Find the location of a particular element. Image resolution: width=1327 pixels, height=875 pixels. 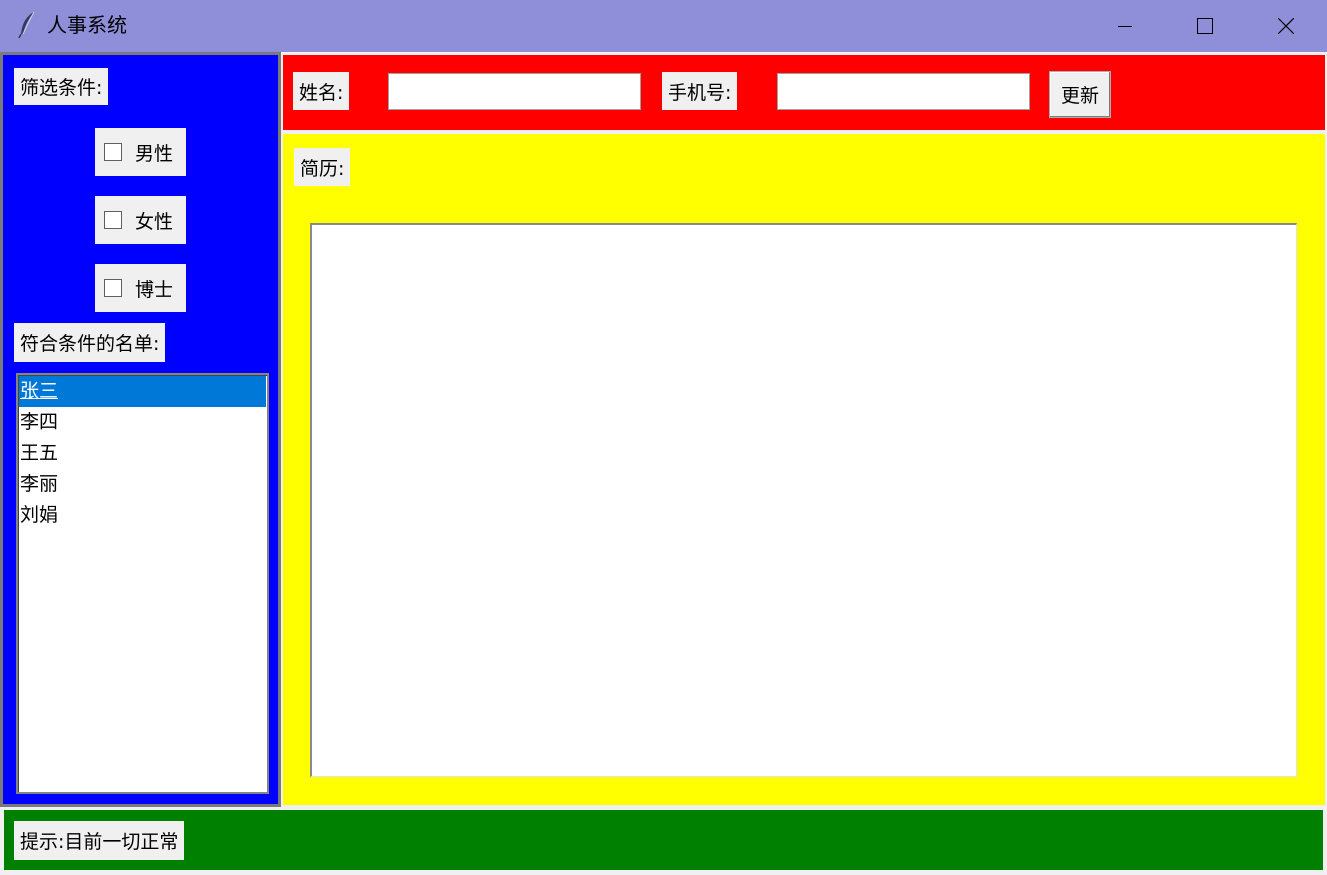

title-bar: 人事系统 is located at coordinates (663, 26).